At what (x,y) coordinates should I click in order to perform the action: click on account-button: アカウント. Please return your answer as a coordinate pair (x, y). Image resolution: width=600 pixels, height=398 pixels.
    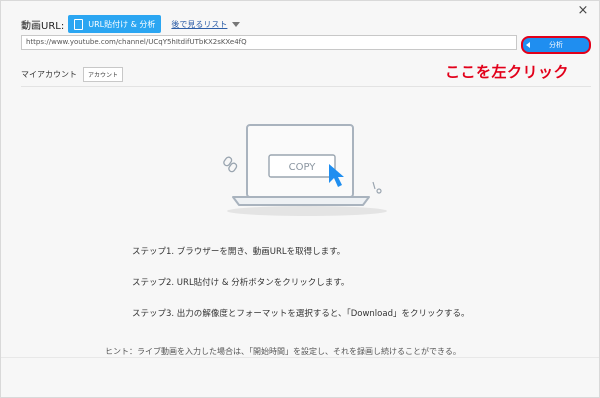
    Looking at the image, I should click on (103, 74).